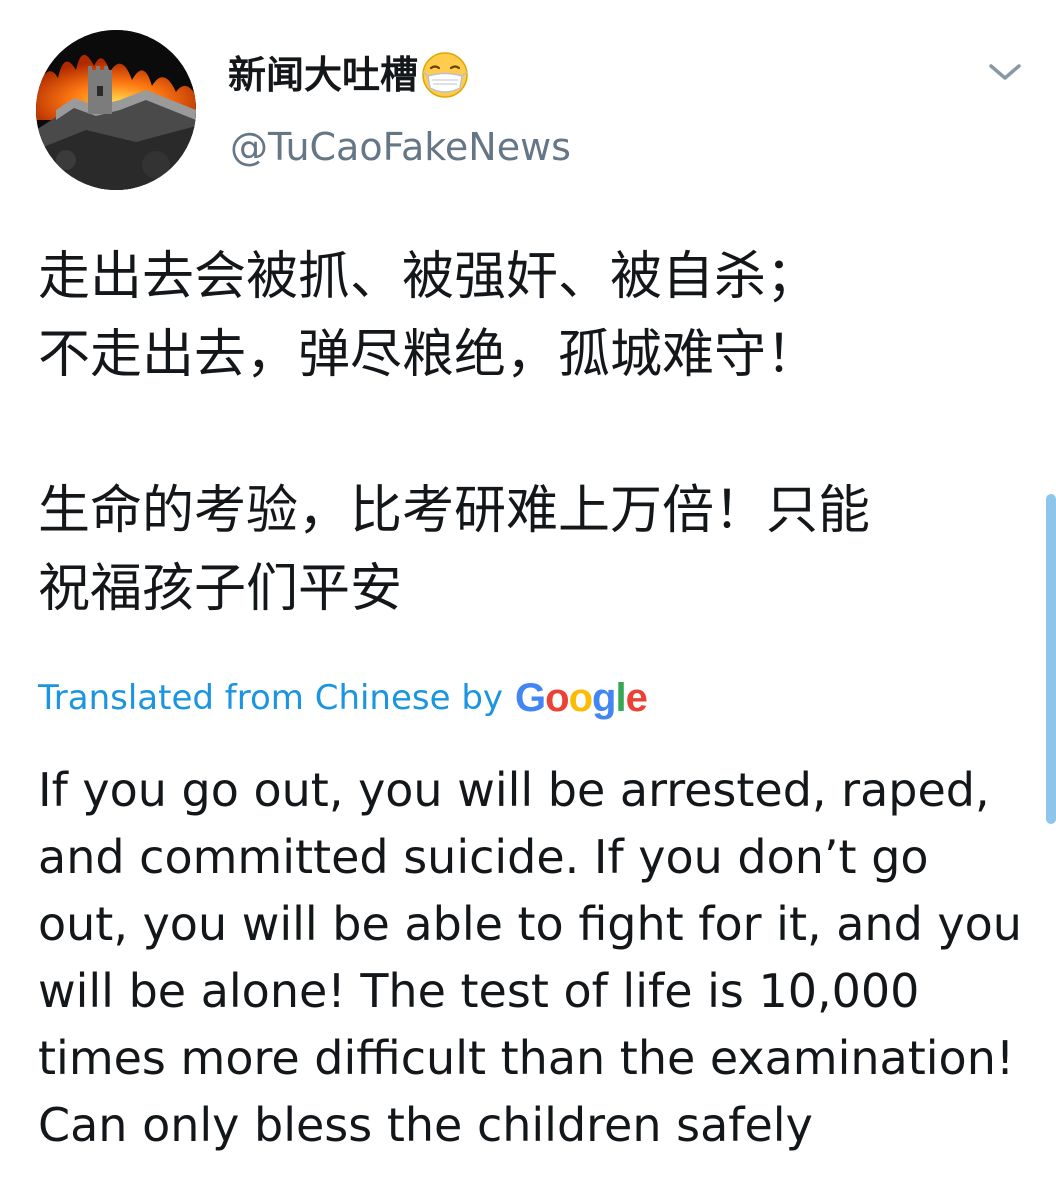  I want to click on original-line: 走出去会被抓、被强奸、被自杀；, so click(428, 277).